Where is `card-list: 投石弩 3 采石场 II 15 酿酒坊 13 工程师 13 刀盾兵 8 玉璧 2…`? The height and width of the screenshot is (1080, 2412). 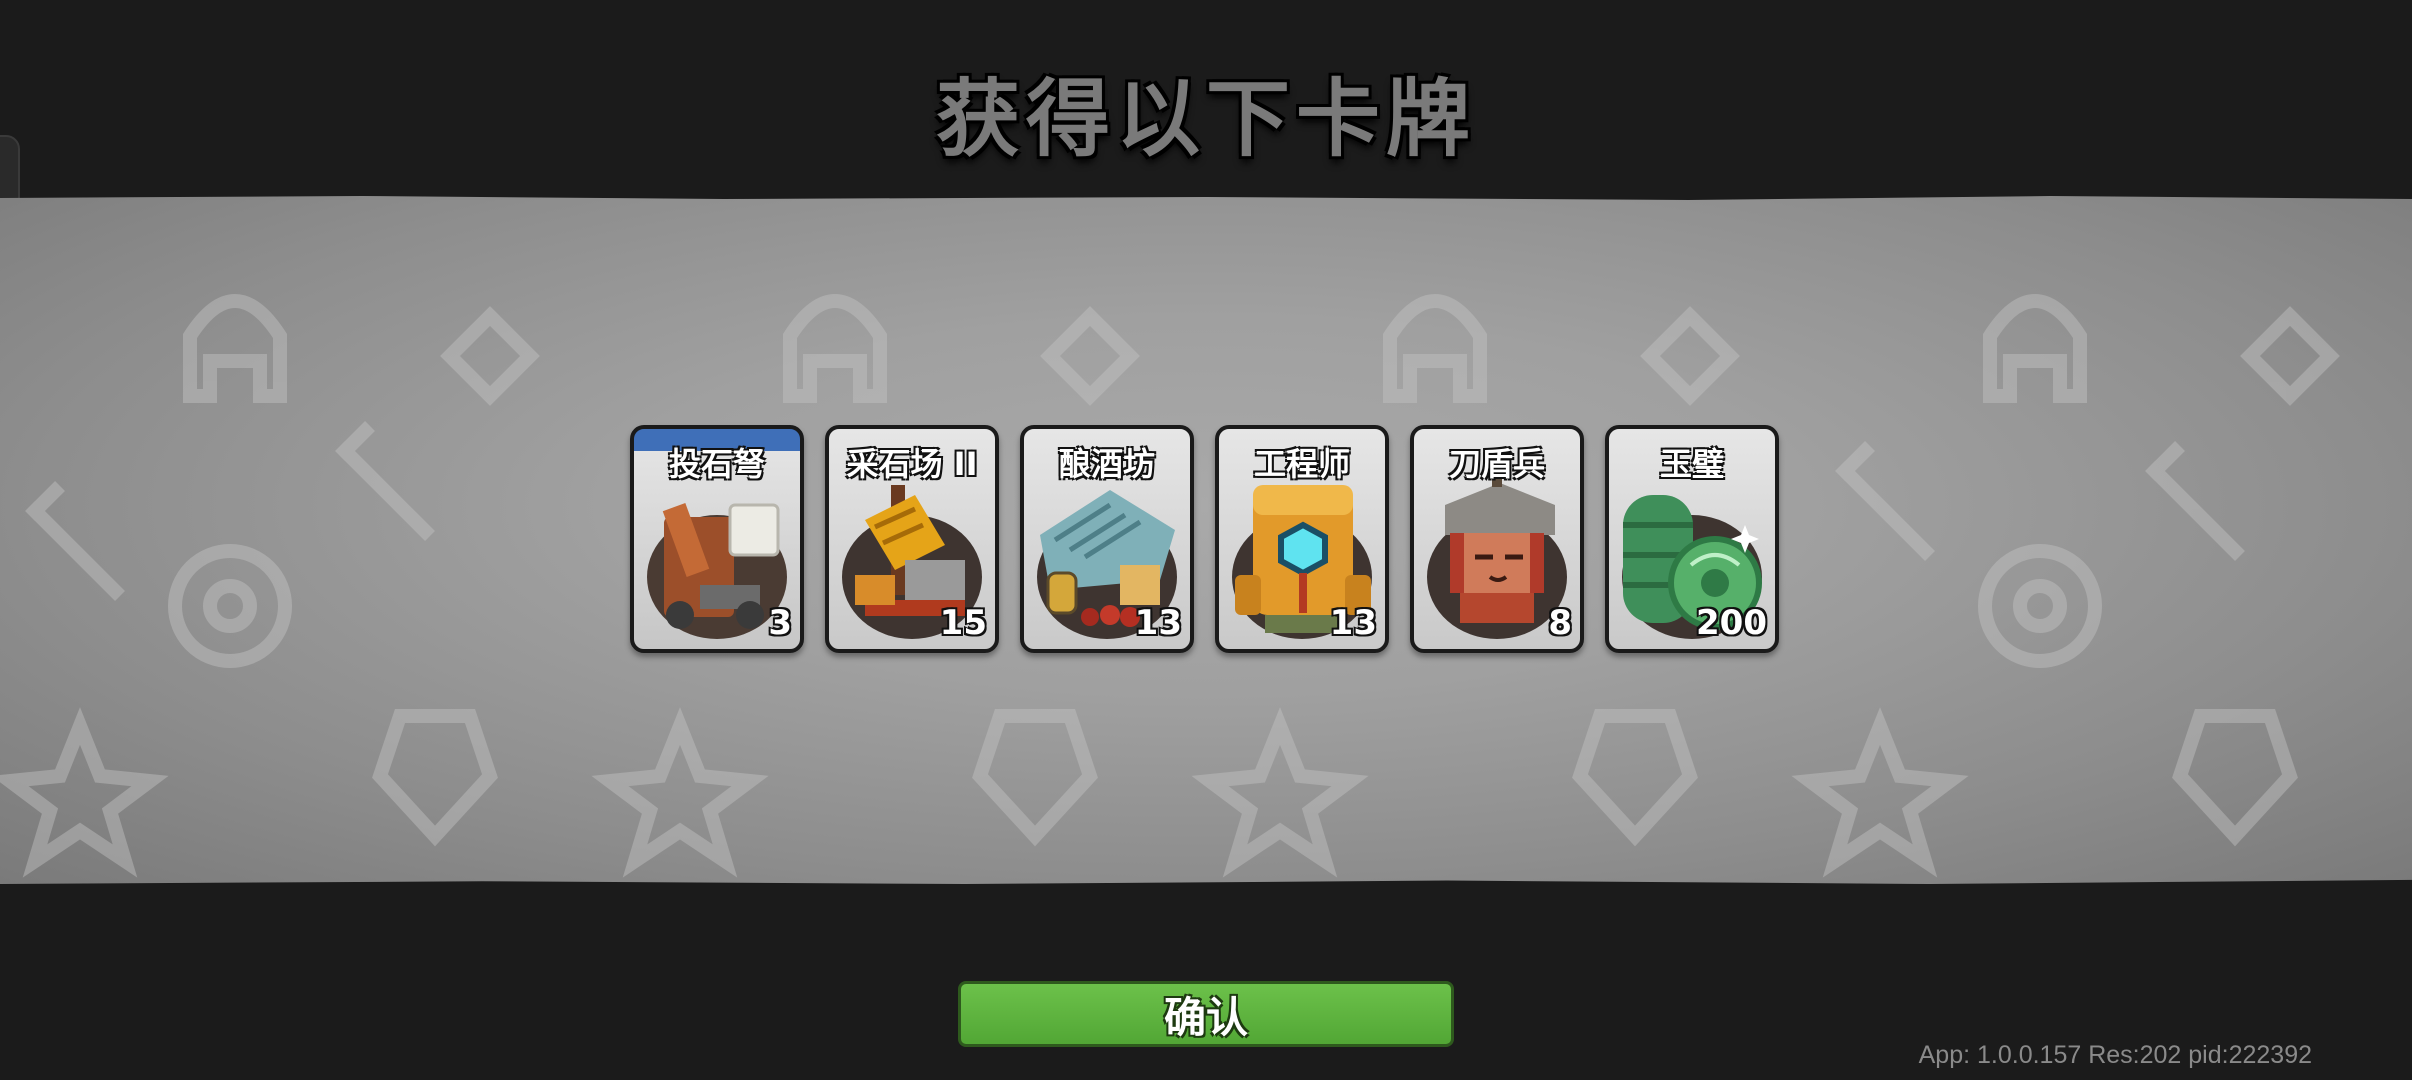 card-list: 投石弩 3 采石场 II 15 酿酒坊 13 工程师 13 刀盾兵 8 玉璧 2… is located at coordinates (1204, 540).